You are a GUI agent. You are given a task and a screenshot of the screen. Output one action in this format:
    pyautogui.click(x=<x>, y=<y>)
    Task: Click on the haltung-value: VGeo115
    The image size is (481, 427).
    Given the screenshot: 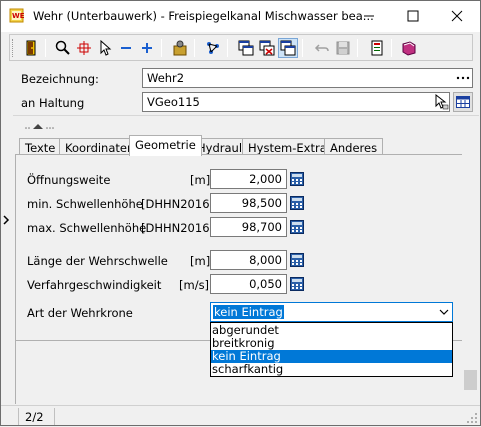 What is the action you would take?
    pyautogui.click(x=173, y=102)
    